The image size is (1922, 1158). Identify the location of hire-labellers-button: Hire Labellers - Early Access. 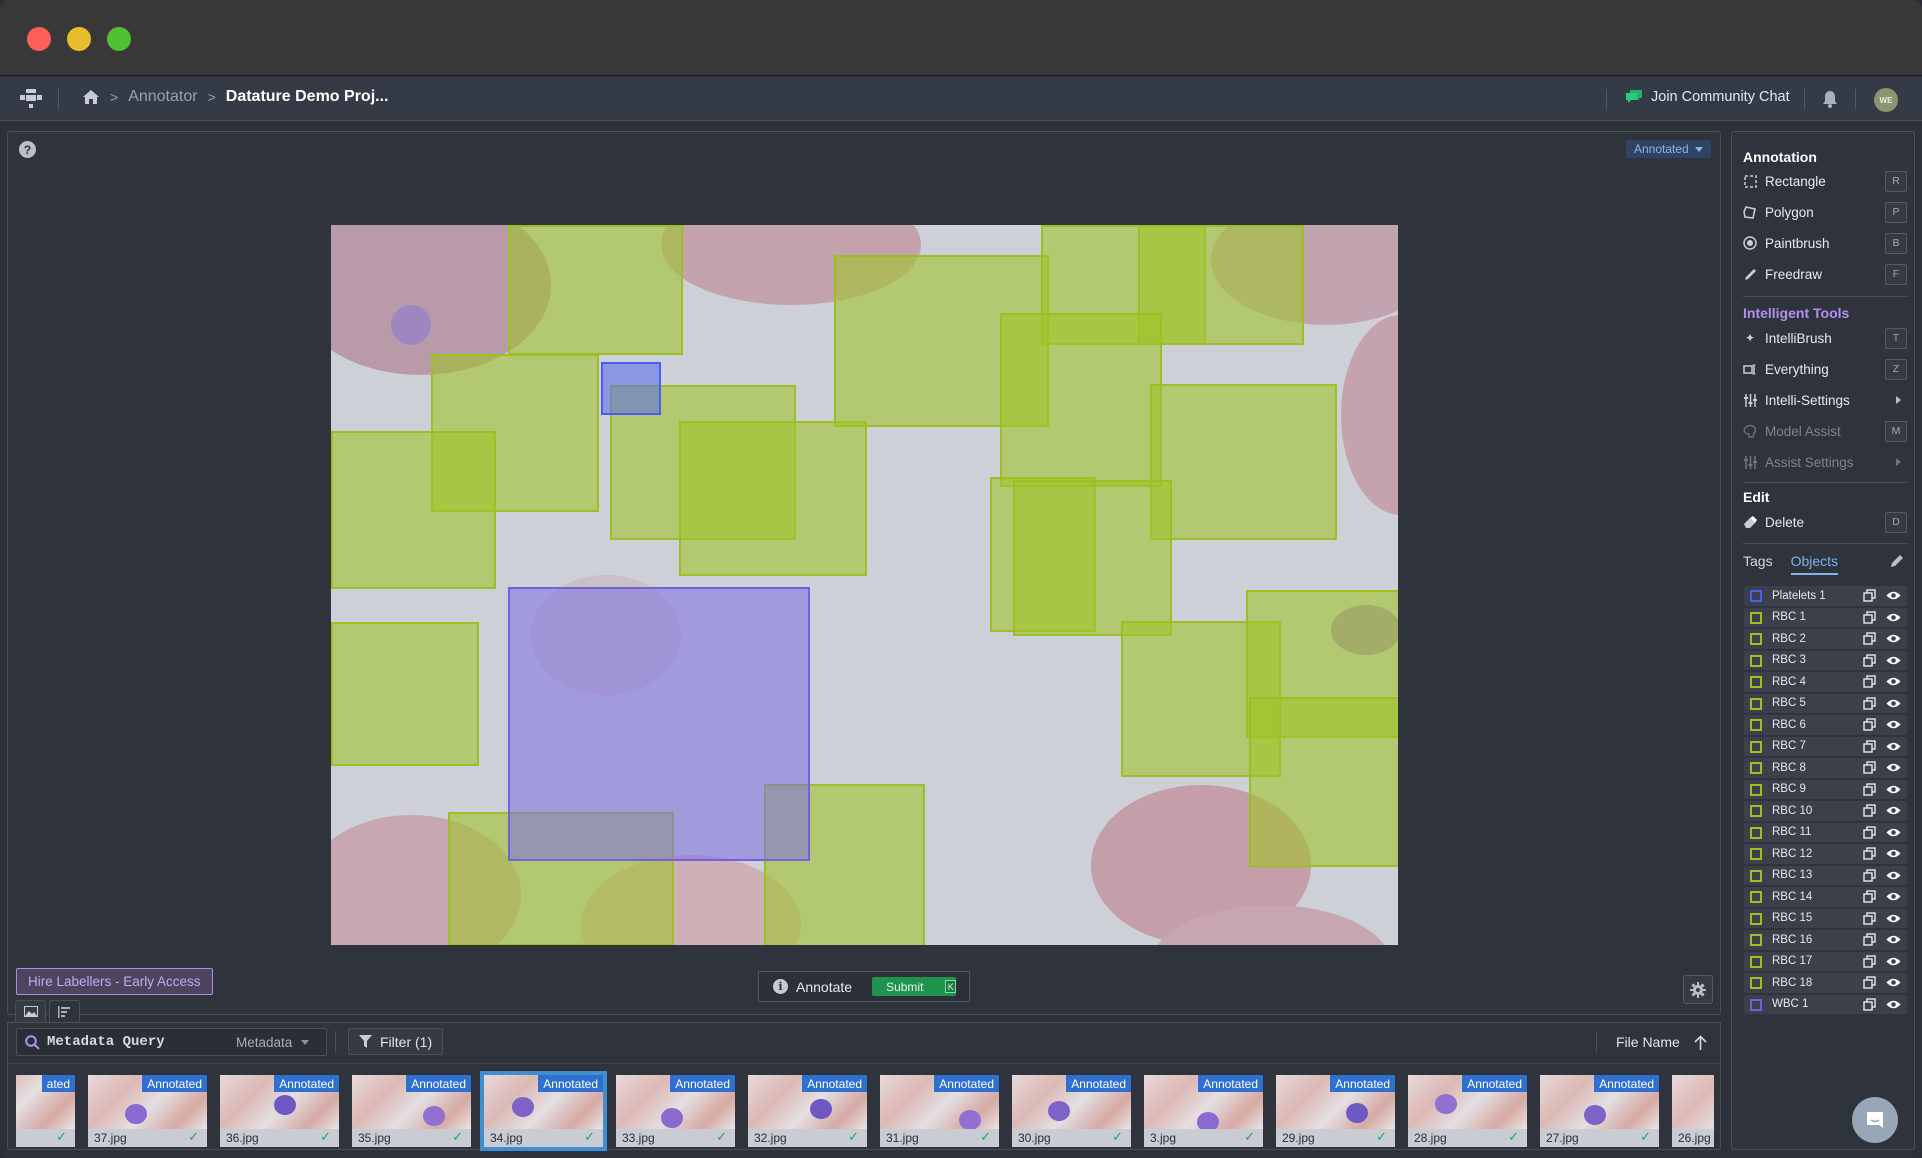
(114, 981).